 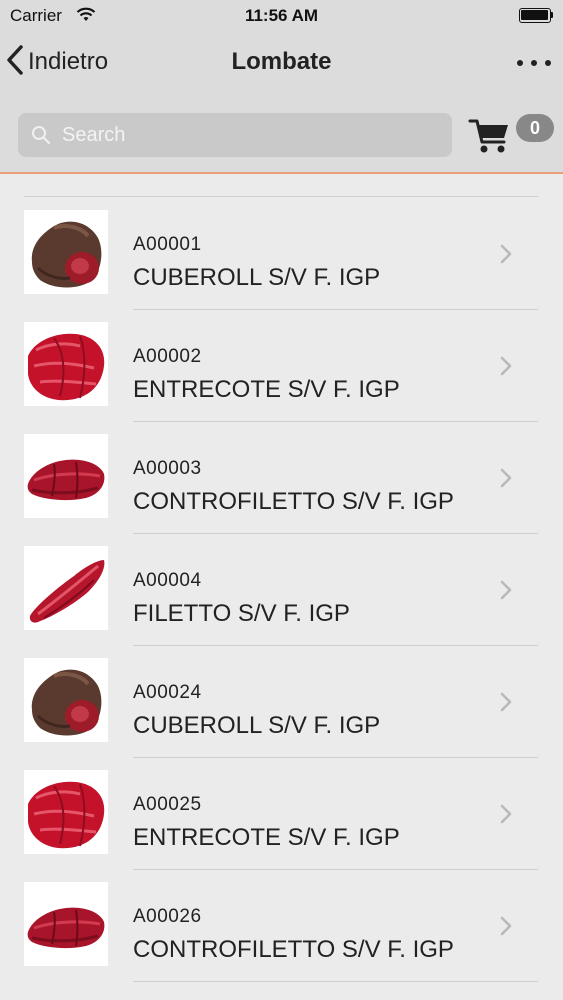 What do you see at coordinates (281, 702) in the screenshot?
I see `list-item: A00024 CUBEROLL S/V F. IGP` at bounding box center [281, 702].